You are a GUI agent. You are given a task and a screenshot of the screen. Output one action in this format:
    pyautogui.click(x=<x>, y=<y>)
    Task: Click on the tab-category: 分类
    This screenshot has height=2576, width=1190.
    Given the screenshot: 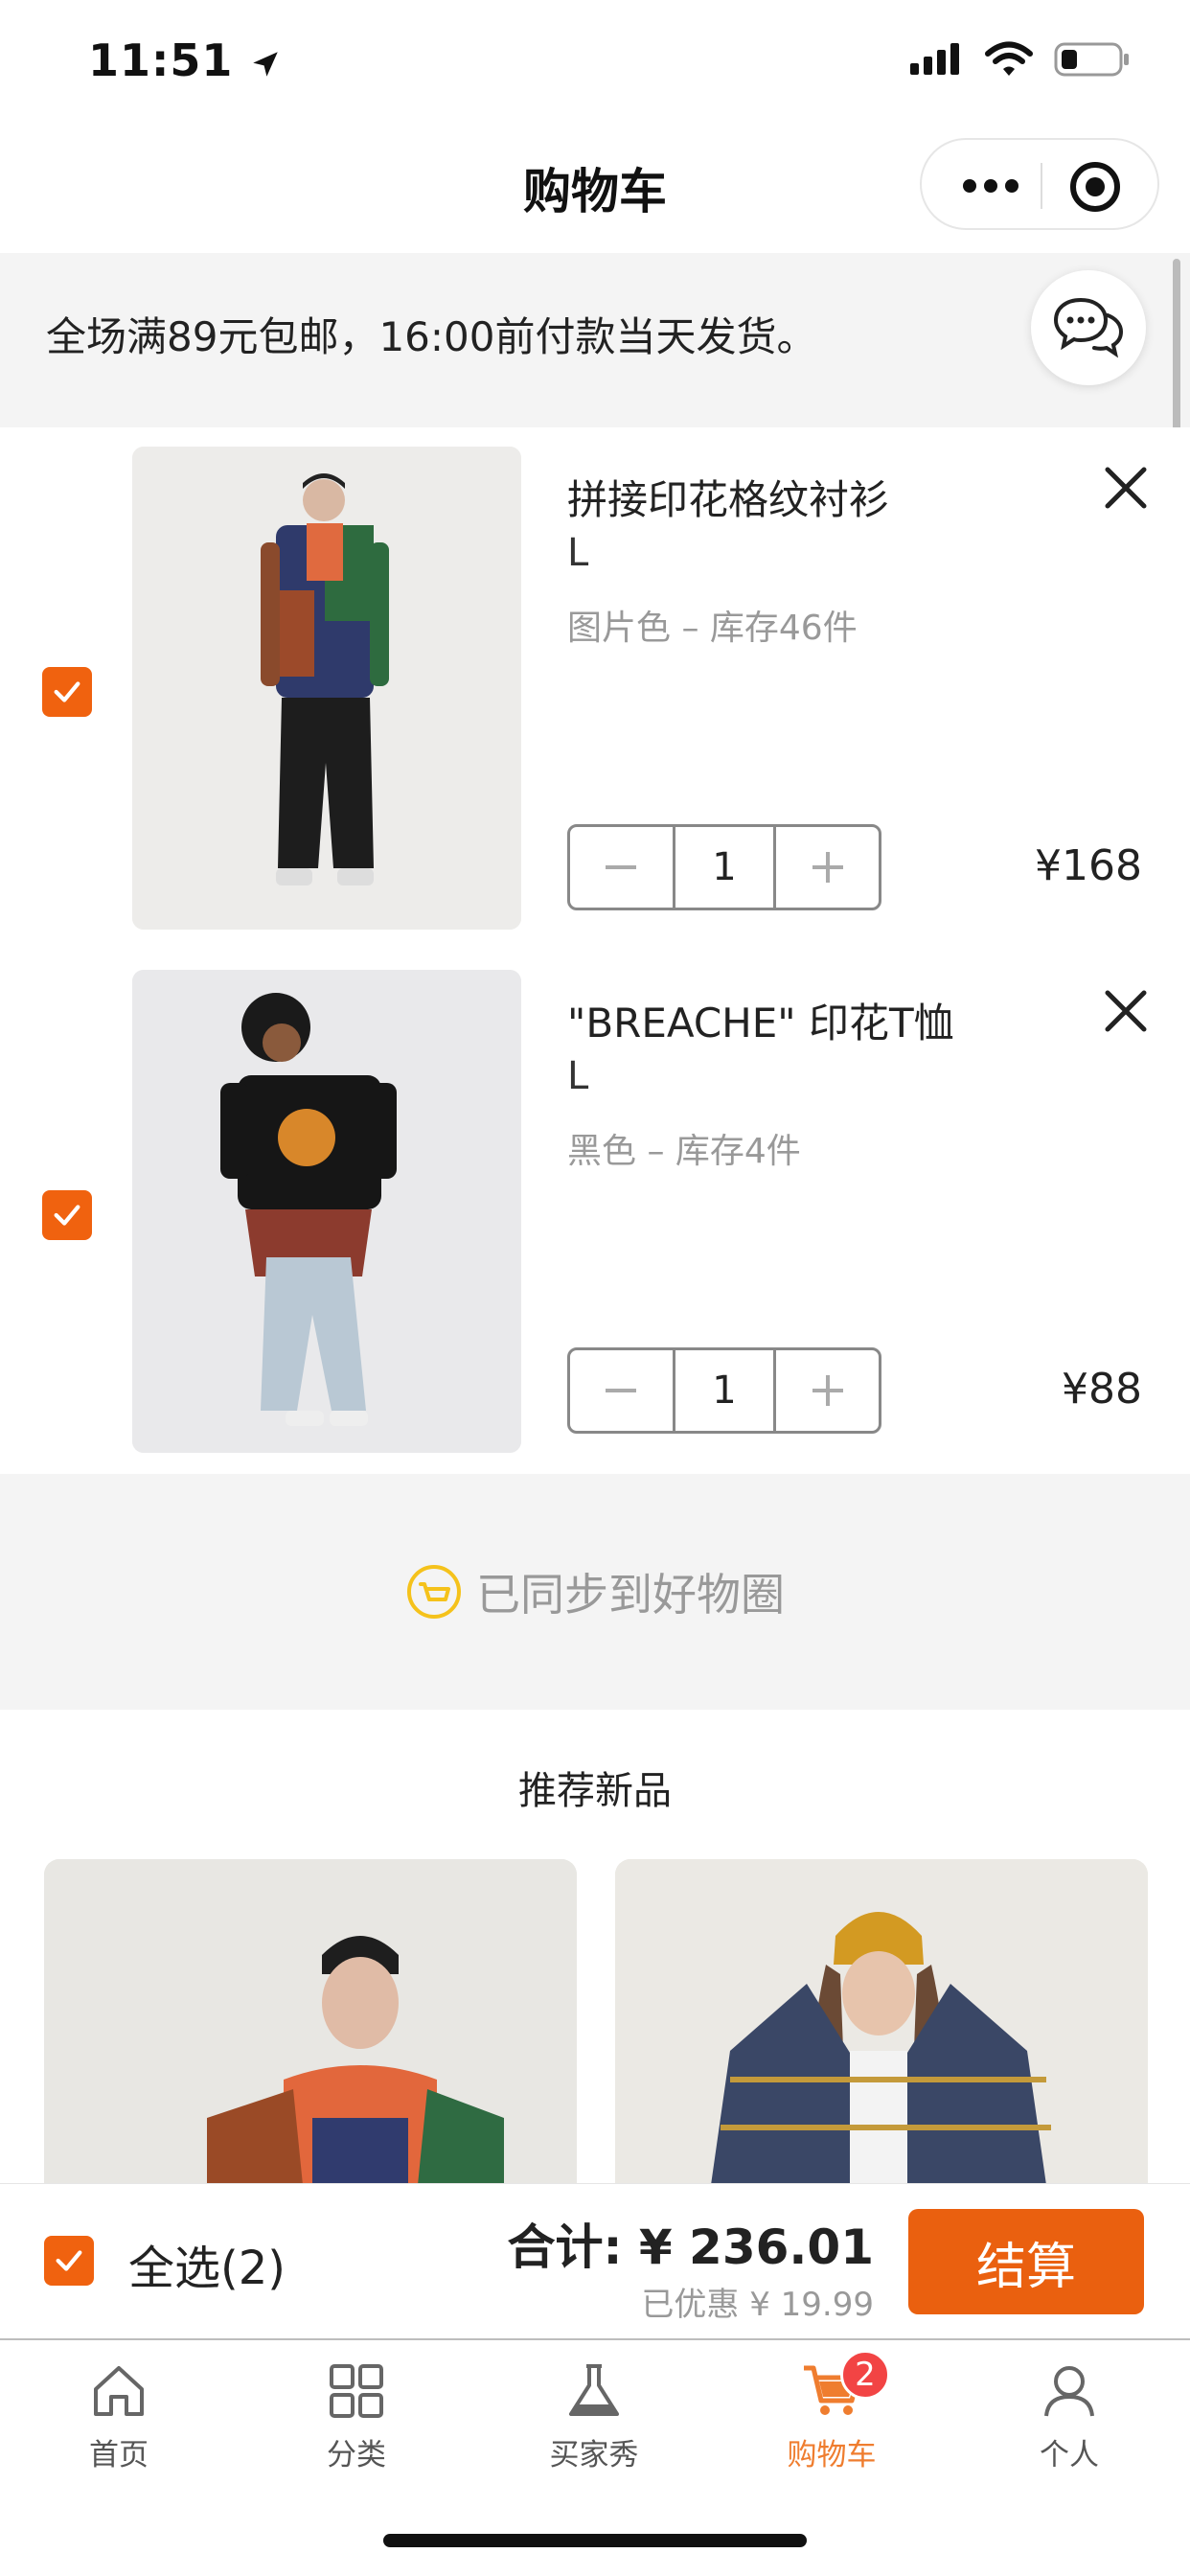 What is the action you would take?
    pyautogui.click(x=357, y=2420)
    